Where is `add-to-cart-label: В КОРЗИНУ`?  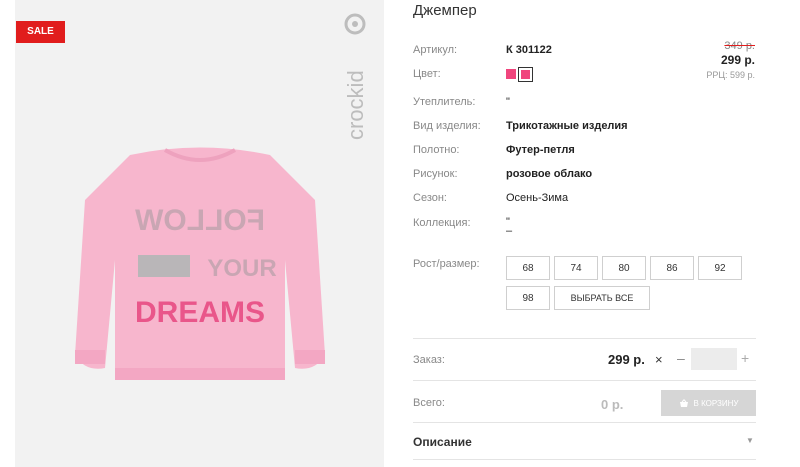
add-to-cart-label: В КОРЗИНУ is located at coordinates (716, 403).